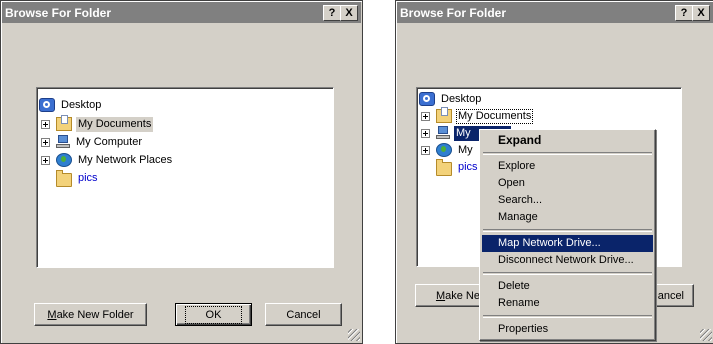  I want to click on menu-item-explore: Explore, so click(567, 166).